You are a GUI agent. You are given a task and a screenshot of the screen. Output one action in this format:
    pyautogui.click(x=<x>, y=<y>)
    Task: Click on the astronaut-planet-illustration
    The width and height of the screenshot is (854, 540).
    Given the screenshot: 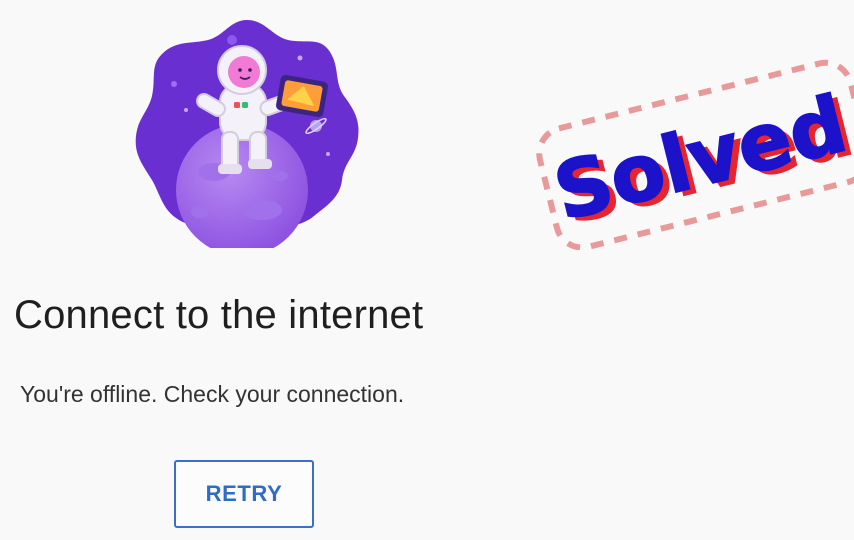 What is the action you would take?
    pyautogui.click(x=247, y=135)
    